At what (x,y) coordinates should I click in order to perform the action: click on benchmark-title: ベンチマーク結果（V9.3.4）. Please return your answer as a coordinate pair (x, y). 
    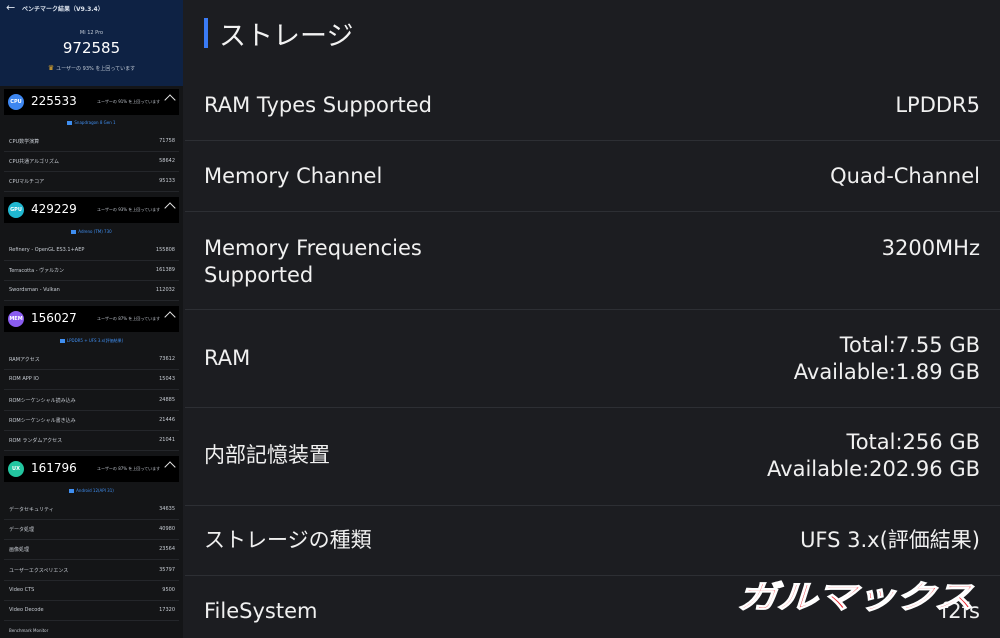
    Looking at the image, I should click on (63, 9).